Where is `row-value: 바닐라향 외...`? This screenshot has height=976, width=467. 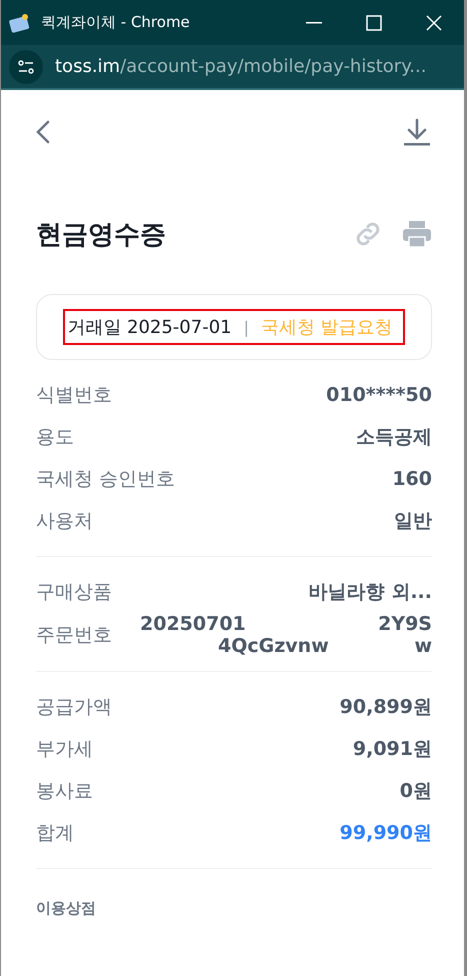 row-value: 바닐라향 외... is located at coordinates (370, 592).